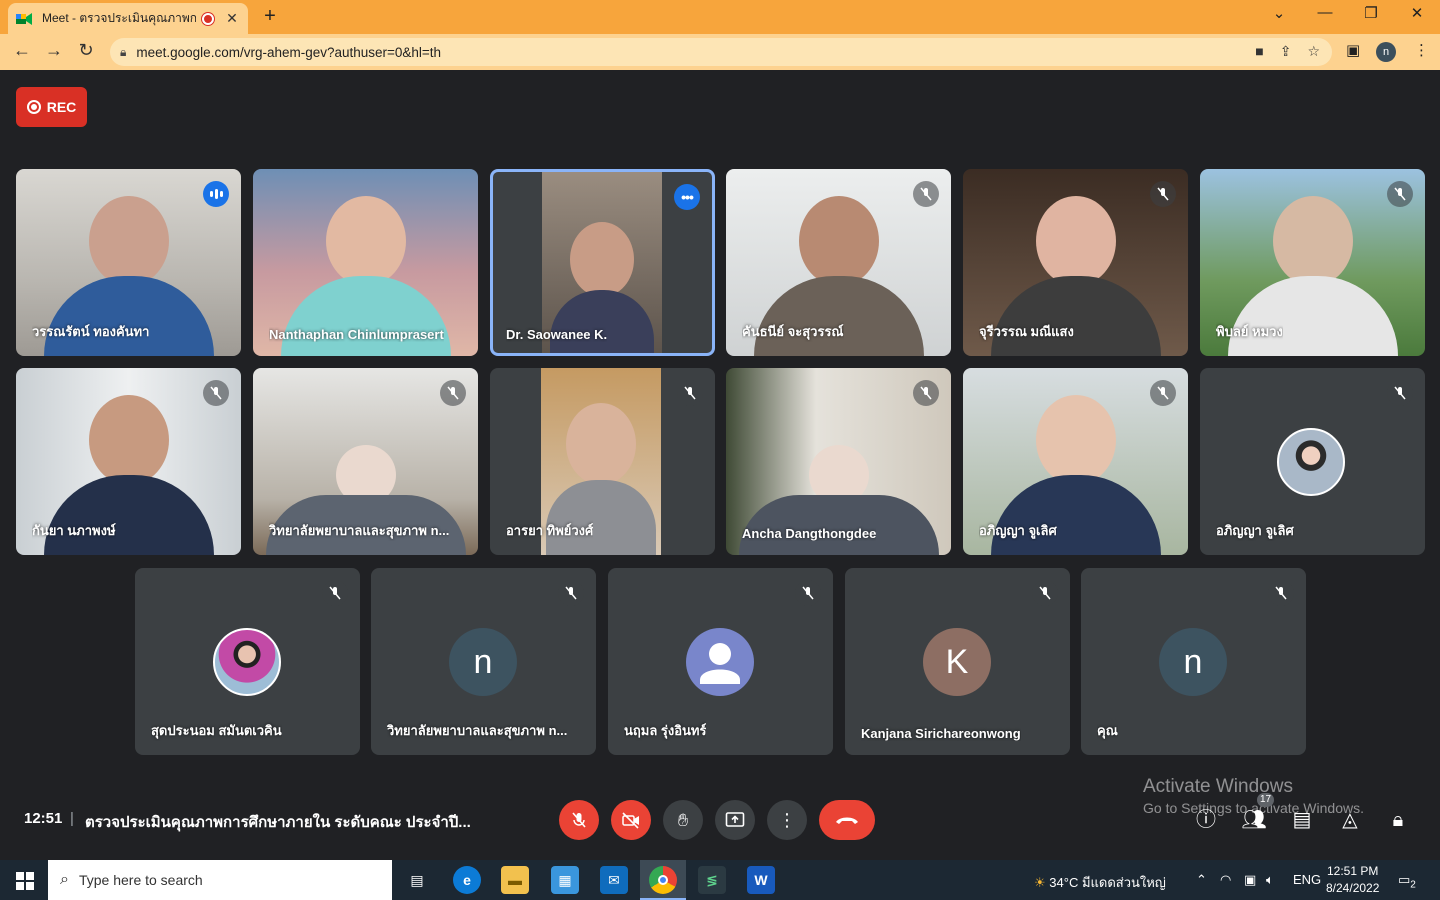 The height and width of the screenshot is (900, 1440). Describe the element at coordinates (365, 262) in the screenshot. I see `participant-tile: Nanthaphan Chinlumprasert` at that location.